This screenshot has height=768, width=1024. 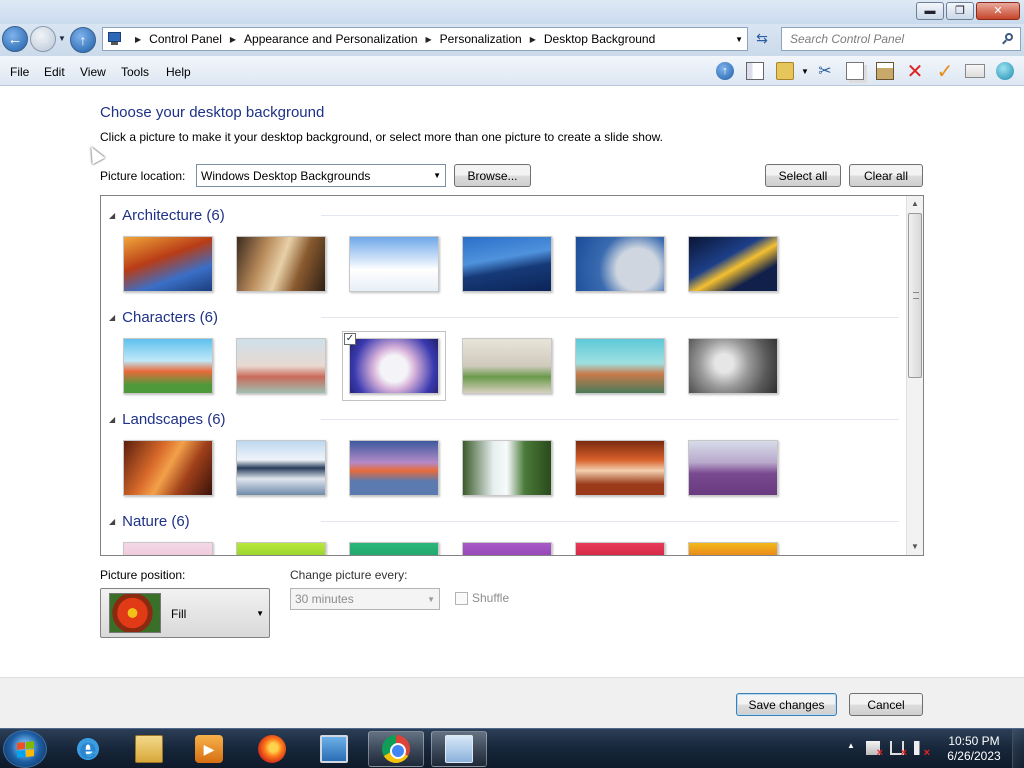 What do you see at coordinates (260, 613) in the screenshot?
I see `chevron-down-icon: ▼` at bounding box center [260, 613].